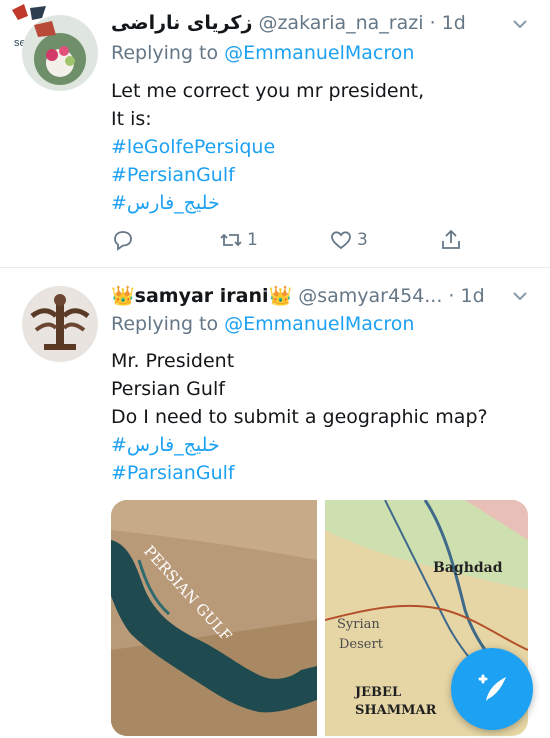  What do you see at coordinates (131, 119) in the screenshot?
I see `text-line: It is:` at bounding box center [131, 119].